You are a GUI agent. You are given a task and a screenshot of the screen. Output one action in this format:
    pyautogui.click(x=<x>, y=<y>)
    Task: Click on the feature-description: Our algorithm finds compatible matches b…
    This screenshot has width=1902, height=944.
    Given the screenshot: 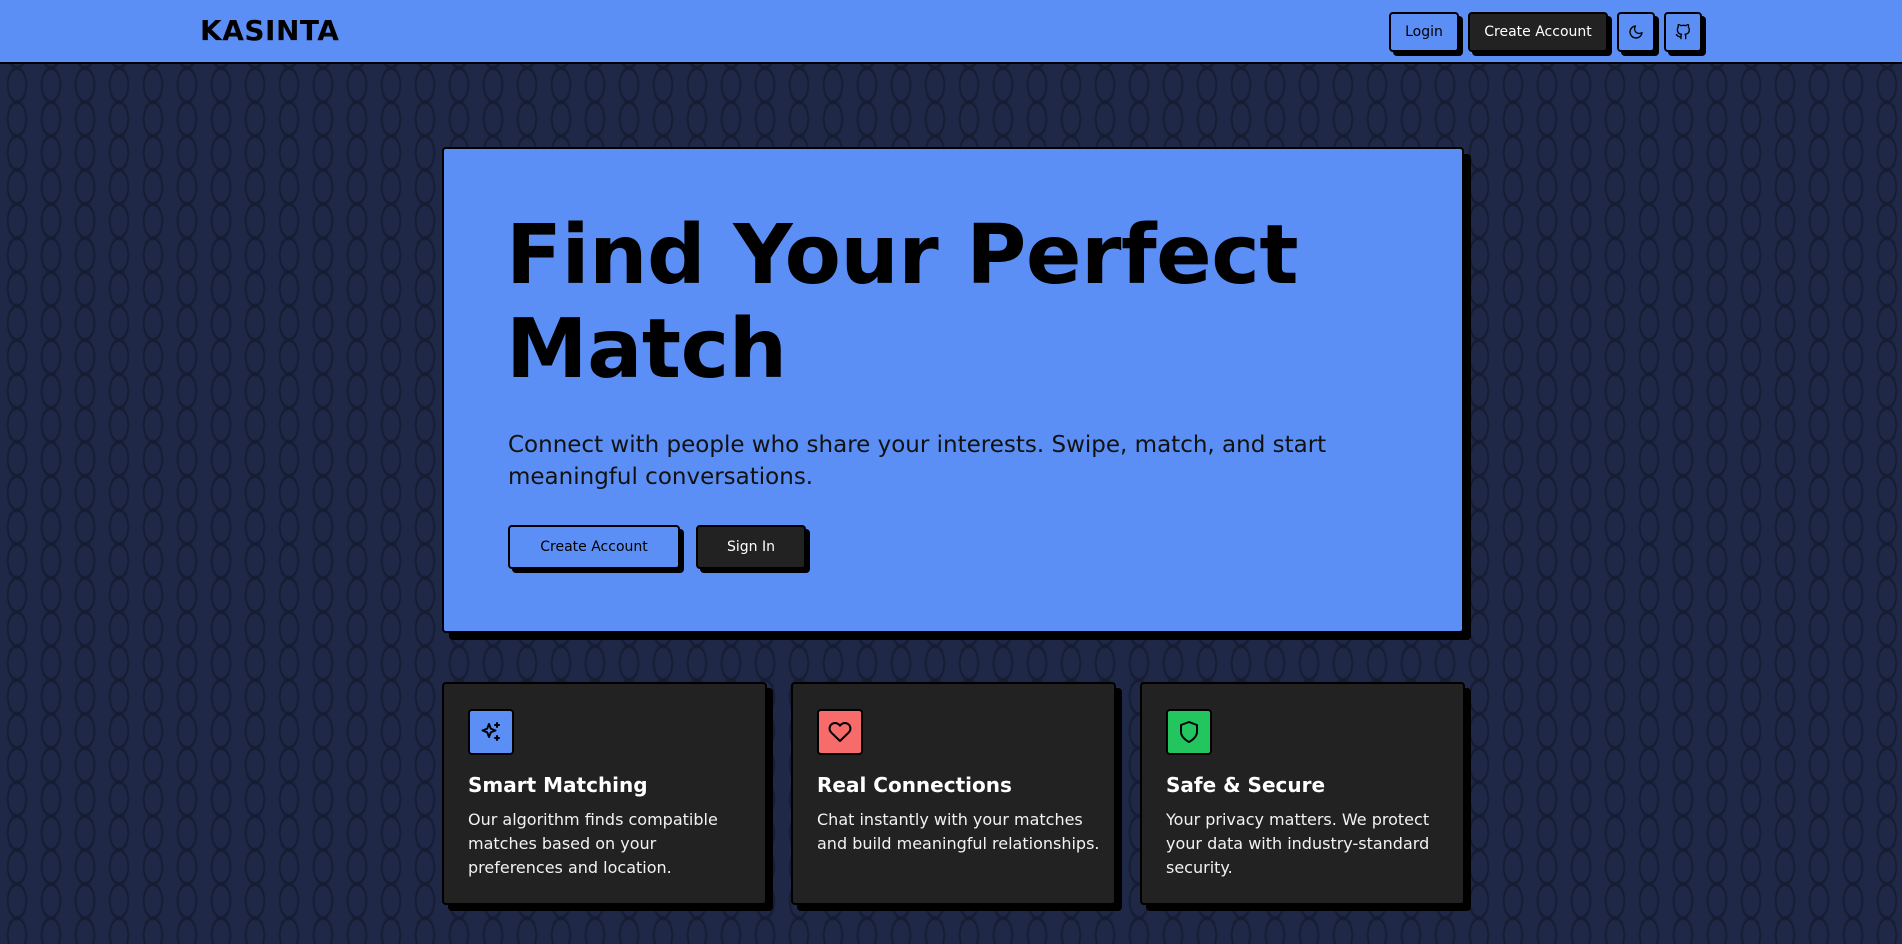 What is the action you would take?
    pyautogui.click(x=593, y=843)
    